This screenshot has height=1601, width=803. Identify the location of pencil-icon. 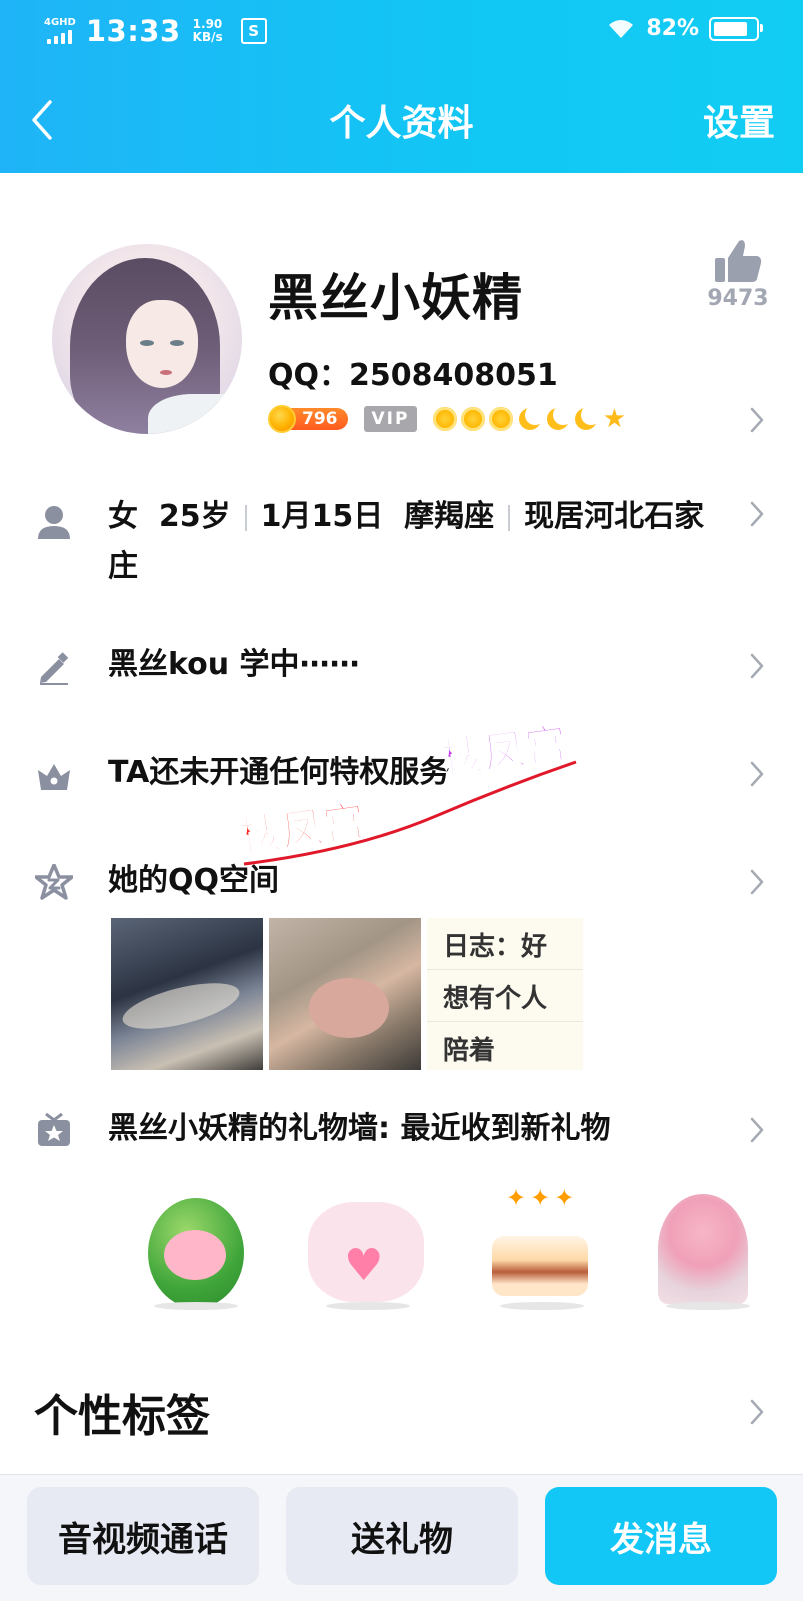
(54, 668).